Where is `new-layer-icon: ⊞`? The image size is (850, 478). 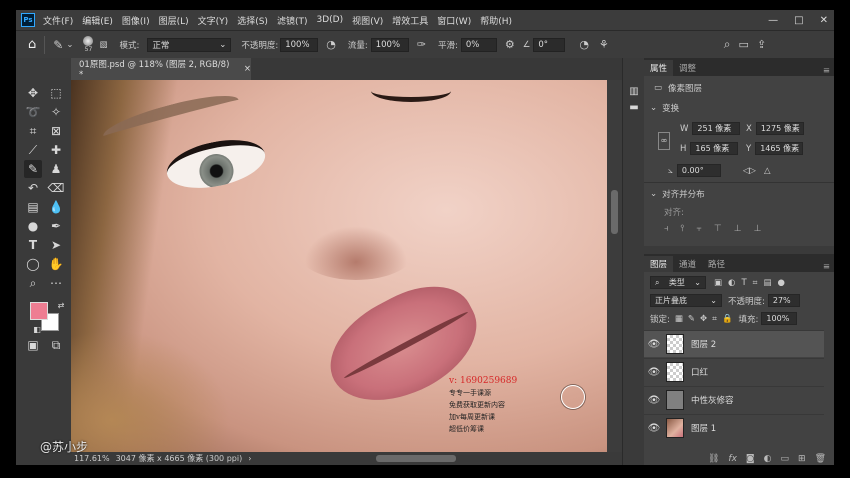
new-layer-icon: ⊞ is located at coordinates (802, 459).